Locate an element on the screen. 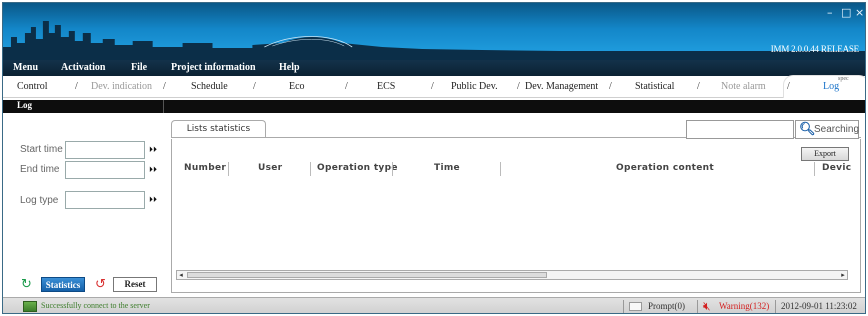  active-tab-caption: spec is located at coordinates (843, 79).